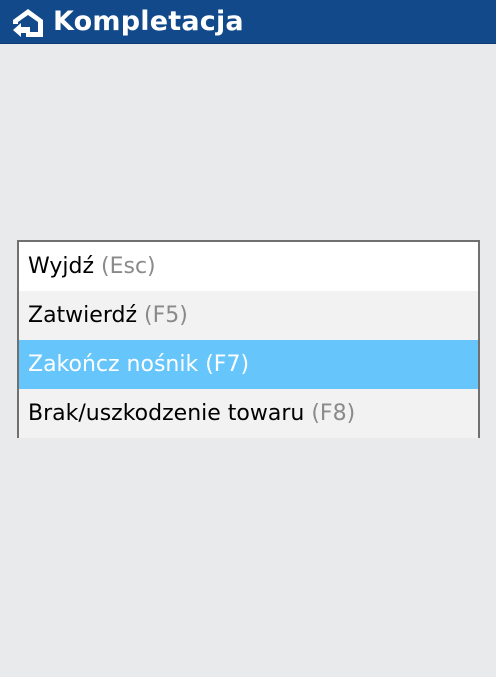  I want to click on menu-item-label: Zakończ nośnik, so click(113, 364).